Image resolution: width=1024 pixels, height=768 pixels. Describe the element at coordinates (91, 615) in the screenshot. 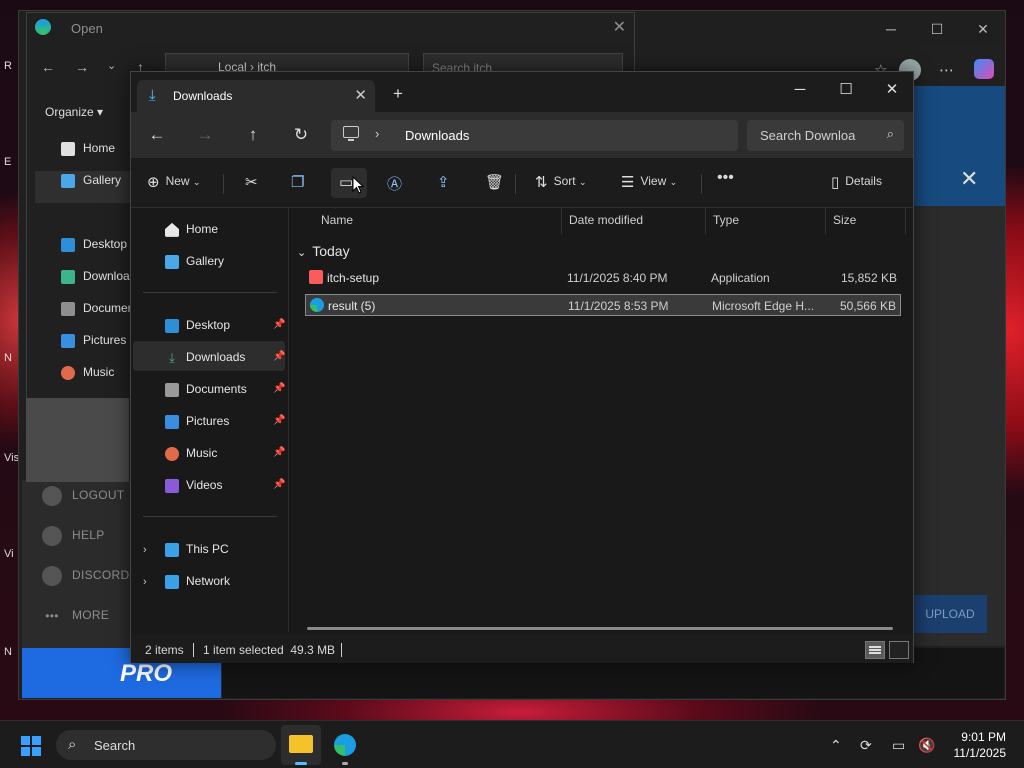

I see `sidebar-item-label: MORE` at that location.